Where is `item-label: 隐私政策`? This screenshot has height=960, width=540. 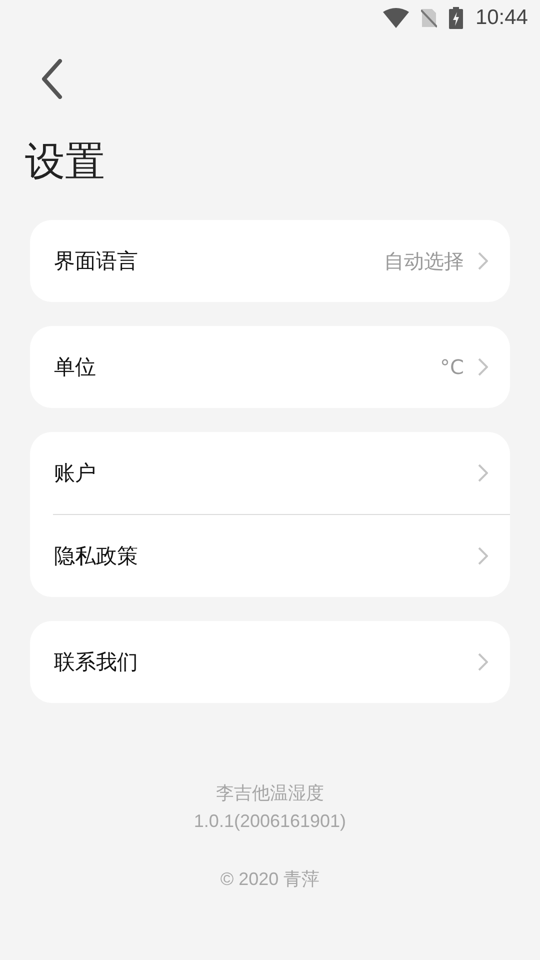 item-label: 隐私政策 is located at coordinates (96, 556).